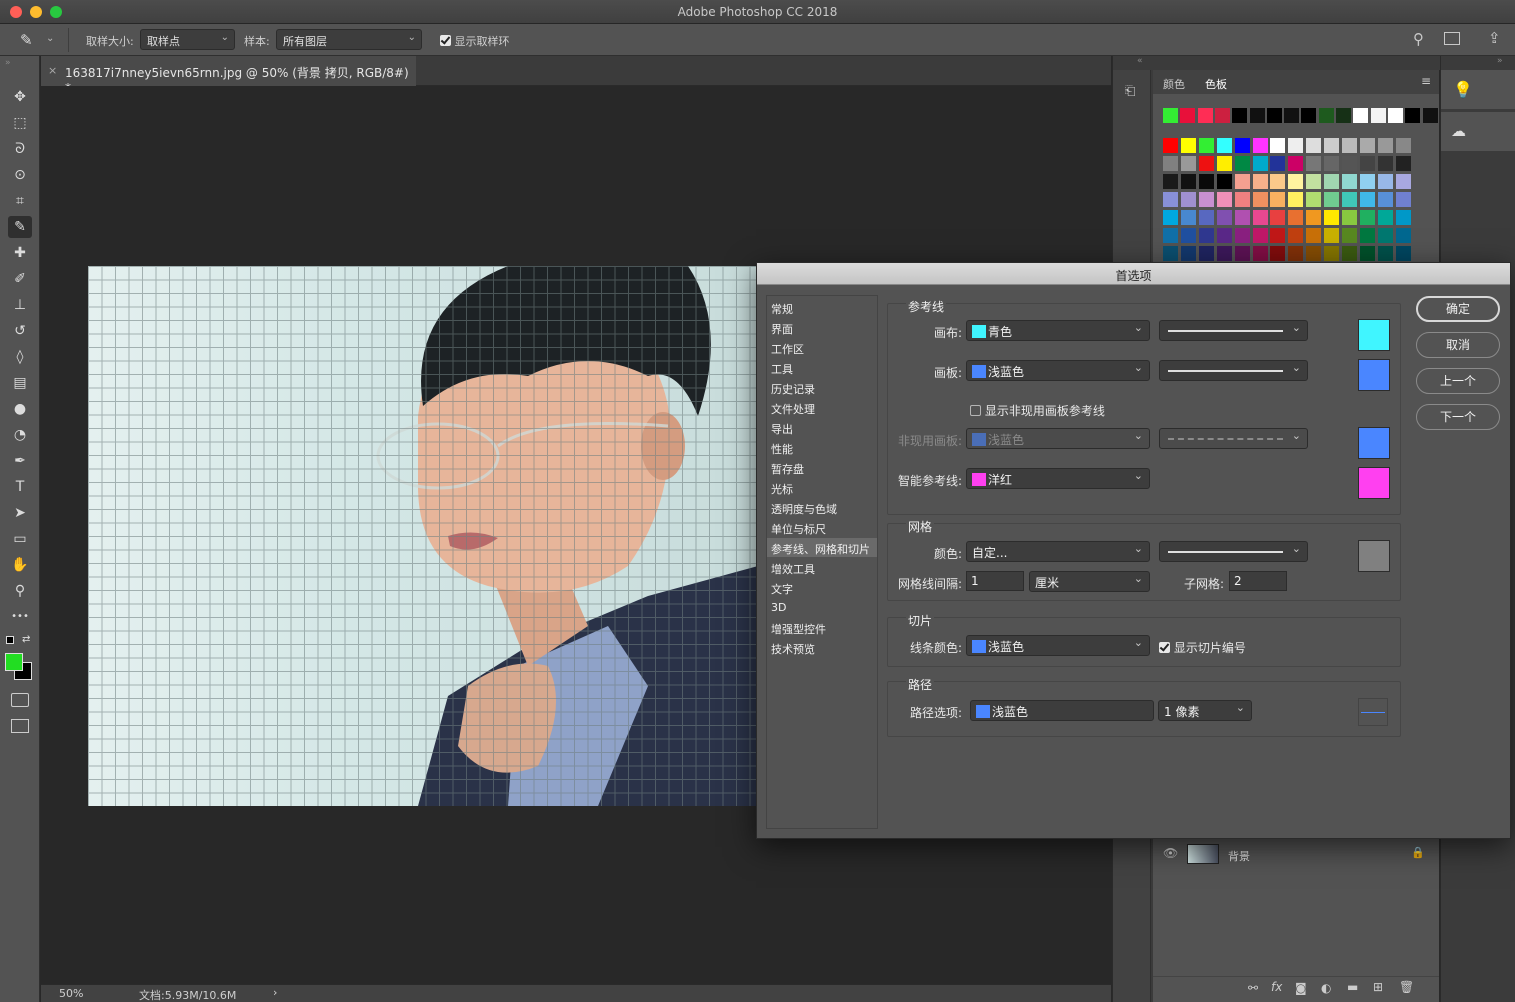  I want to click on path-color-select: 浅蓝色, so click(1062, 710).